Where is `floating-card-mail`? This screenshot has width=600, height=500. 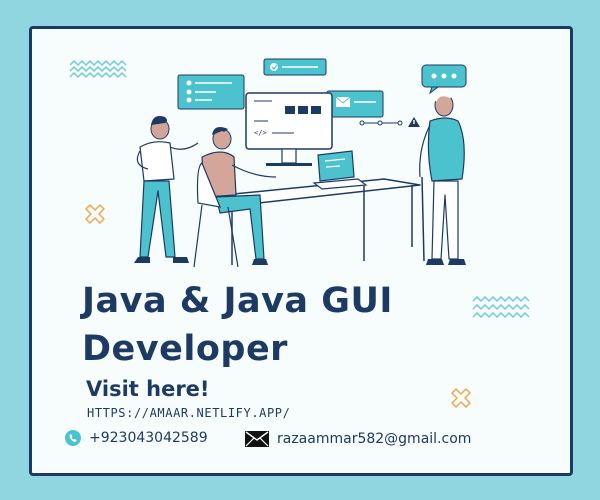 floating-card-mail is located at coordinates (355, 104).